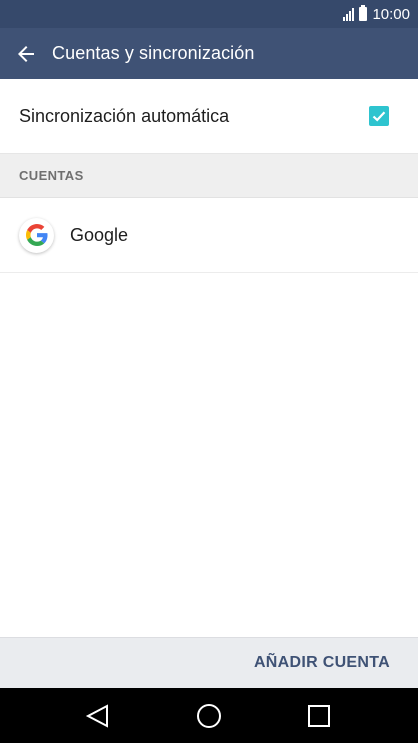 The width and height of the screenshot is (418, 743). Describe the element at coordinates (349, 14) in the screenshot. I see `signal-icon` at that location.